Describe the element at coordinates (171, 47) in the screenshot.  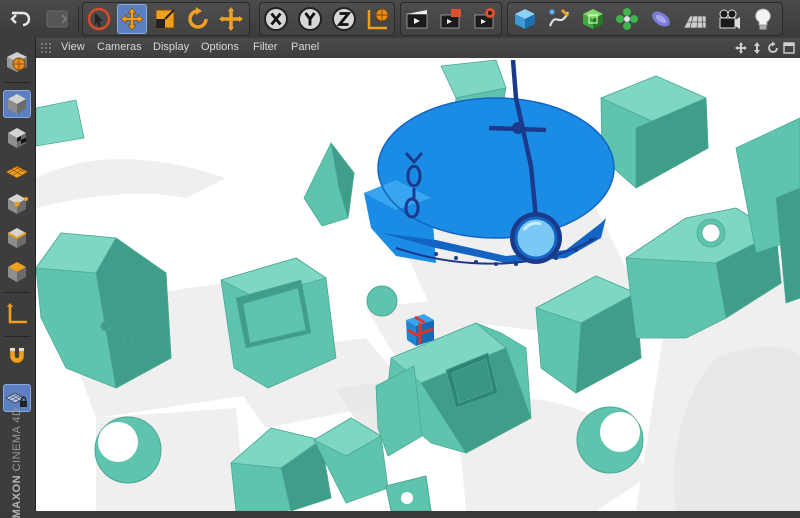
I see `menu-display: Display` at that location.